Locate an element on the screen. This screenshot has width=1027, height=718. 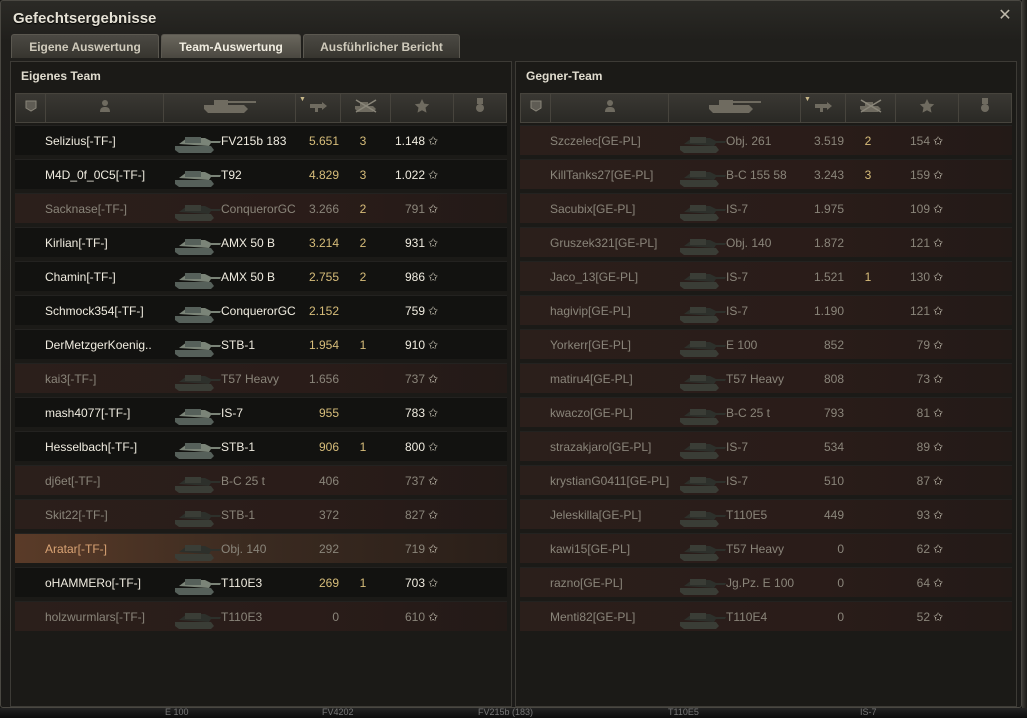
xp-value: 154 is located at coordinates (919, 140).